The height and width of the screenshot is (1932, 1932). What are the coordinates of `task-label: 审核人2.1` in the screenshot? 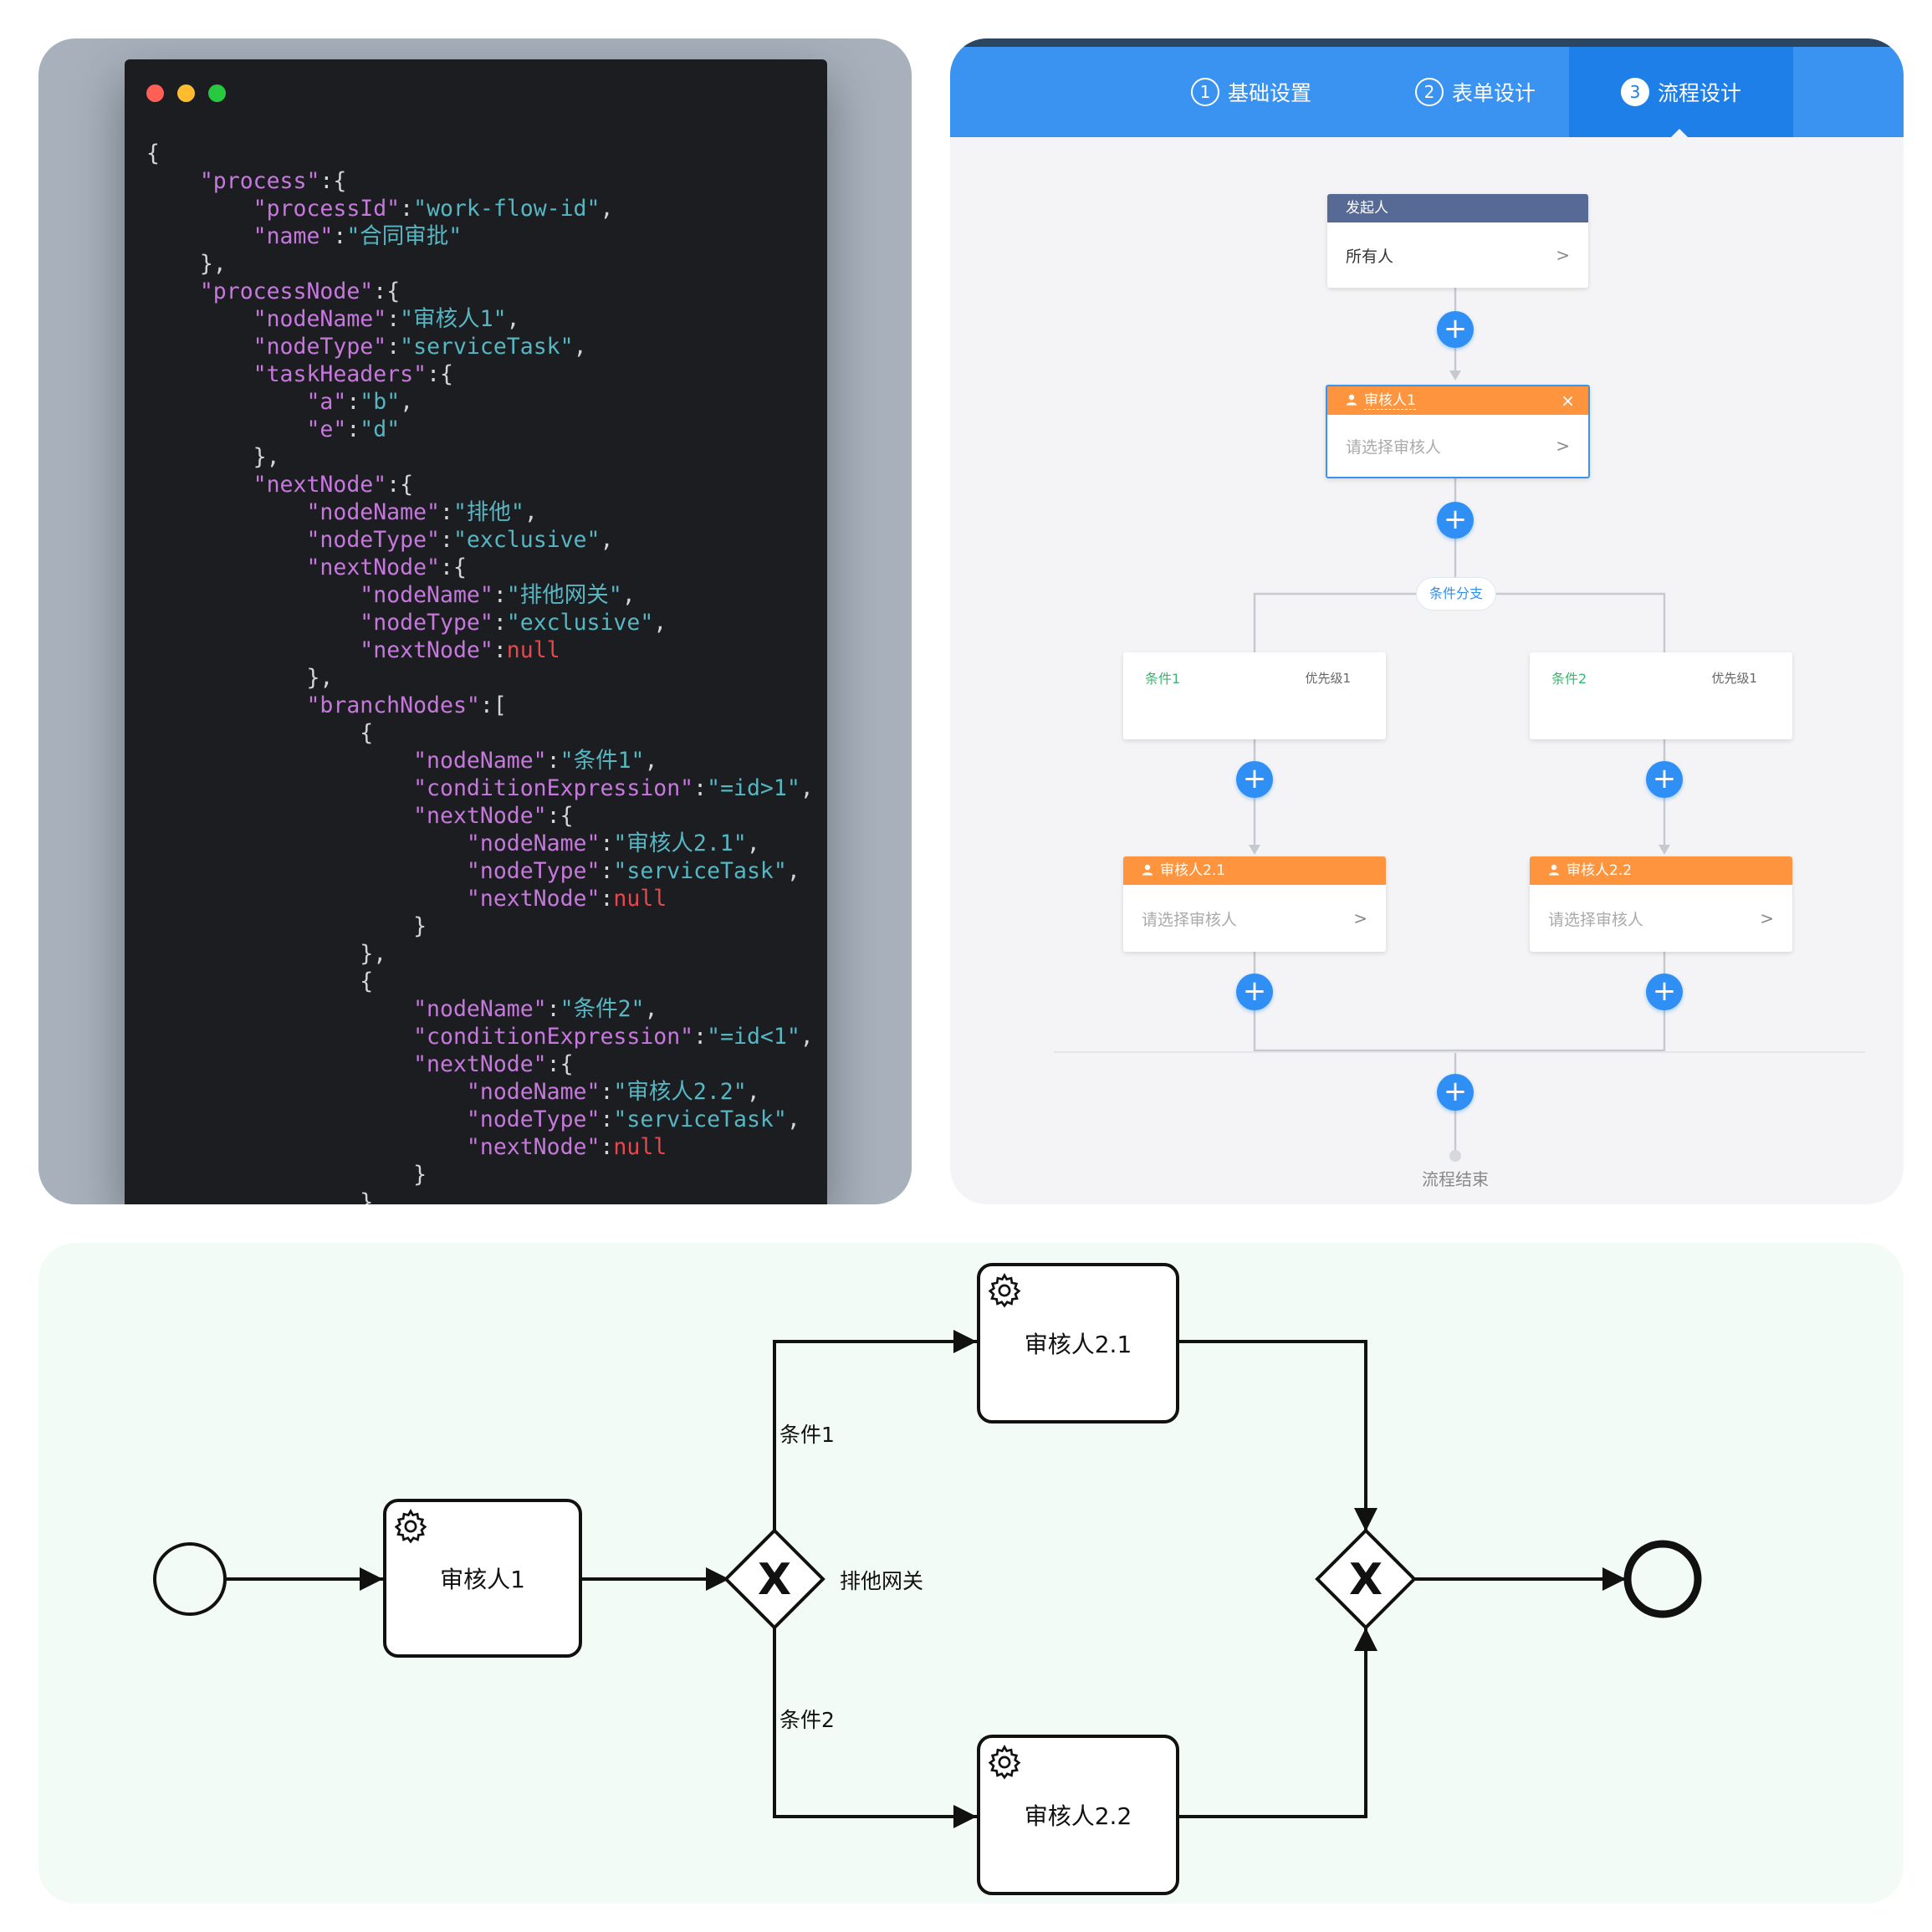 It's located at (1078, 1344).